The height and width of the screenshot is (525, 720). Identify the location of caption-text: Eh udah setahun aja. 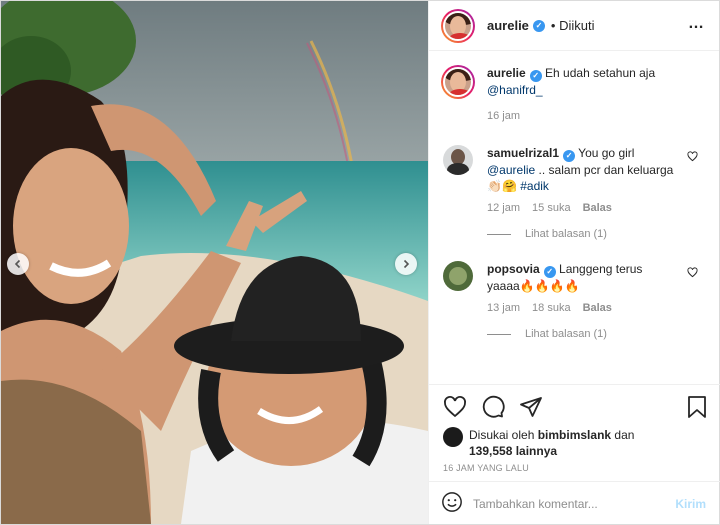
(600, 73).